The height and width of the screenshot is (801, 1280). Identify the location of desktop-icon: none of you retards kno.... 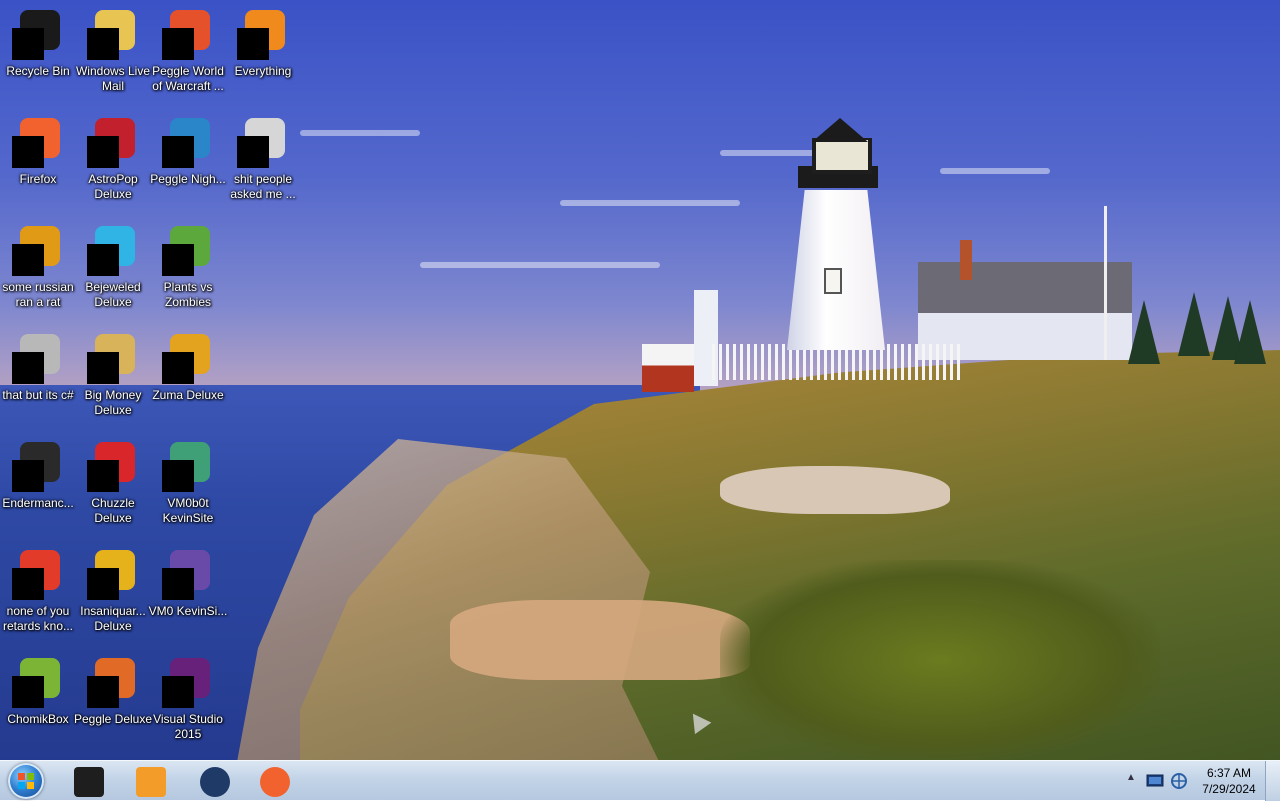
(38, 594).